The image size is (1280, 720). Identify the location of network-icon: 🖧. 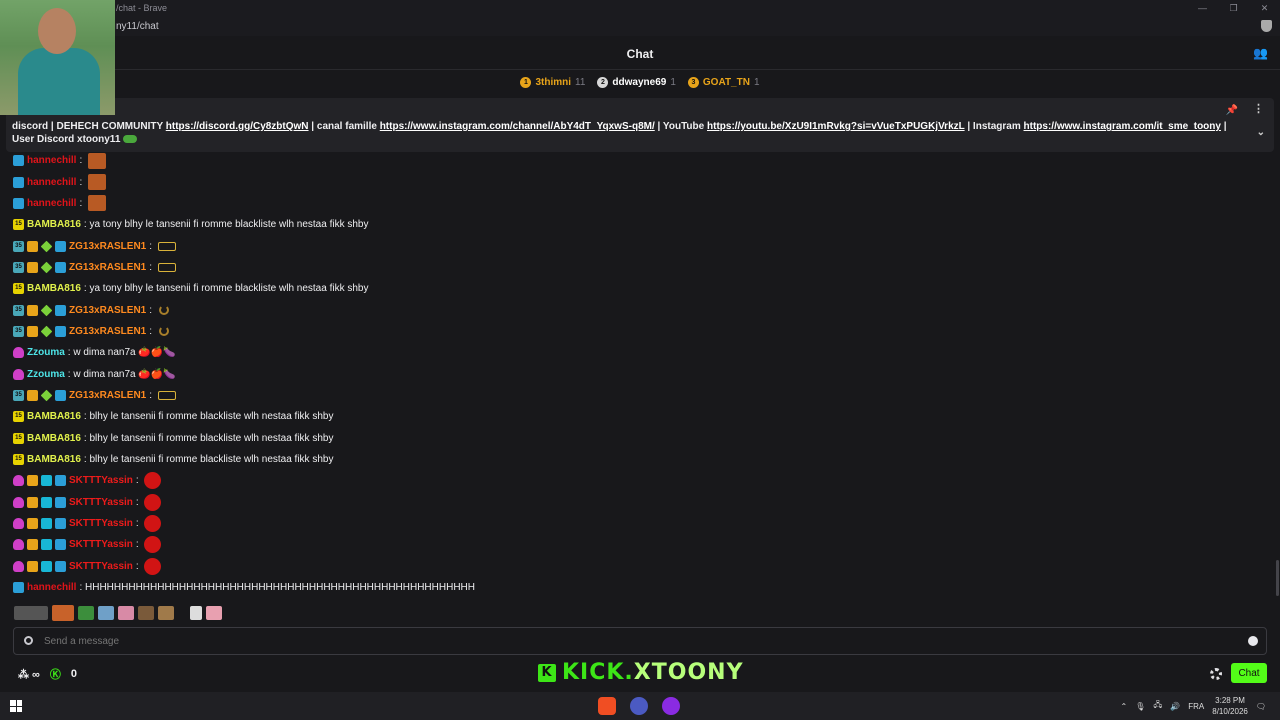
(1157, 706).